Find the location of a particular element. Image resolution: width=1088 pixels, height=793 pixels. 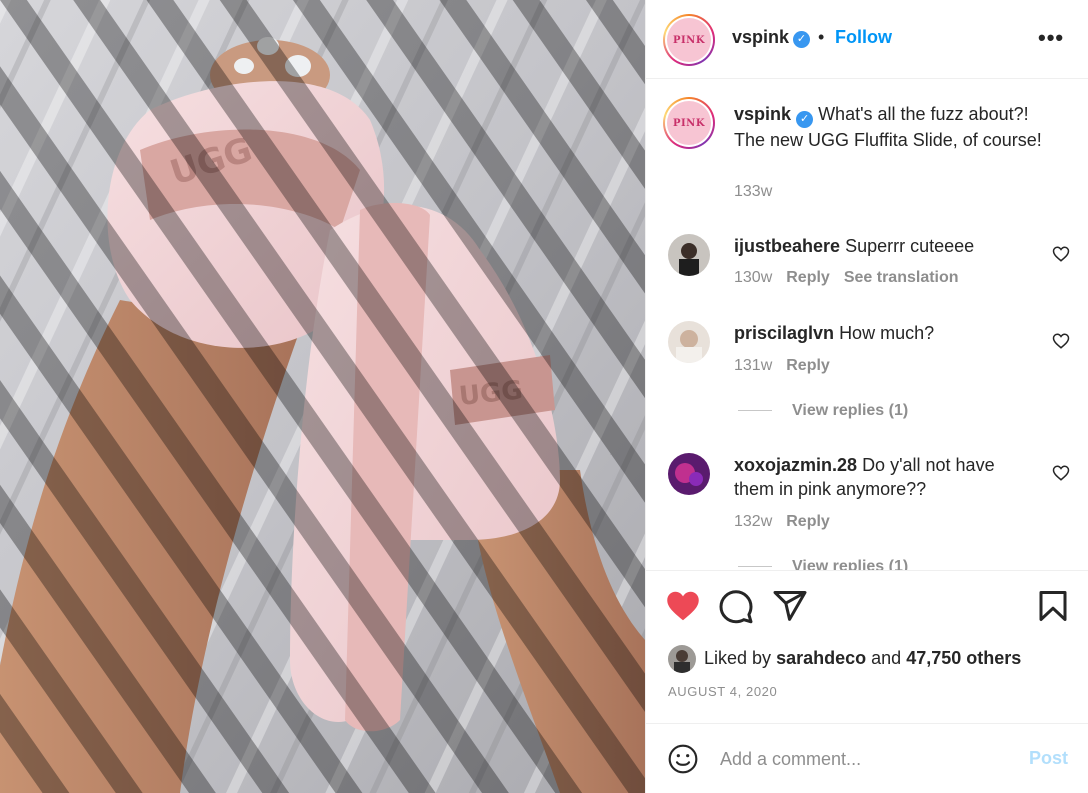

comment-text: ijustbeahere Superrr cuteeee is located at coordinates (879, 246).